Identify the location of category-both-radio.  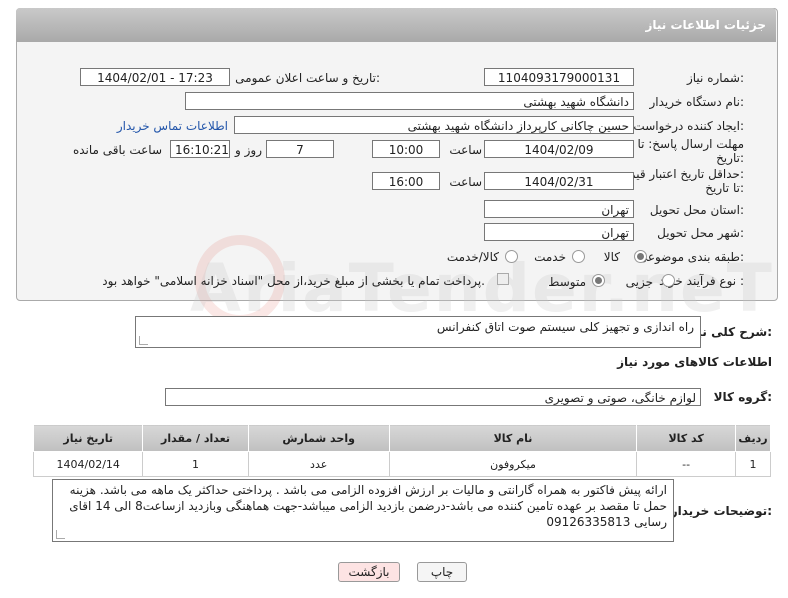
(511, 256).